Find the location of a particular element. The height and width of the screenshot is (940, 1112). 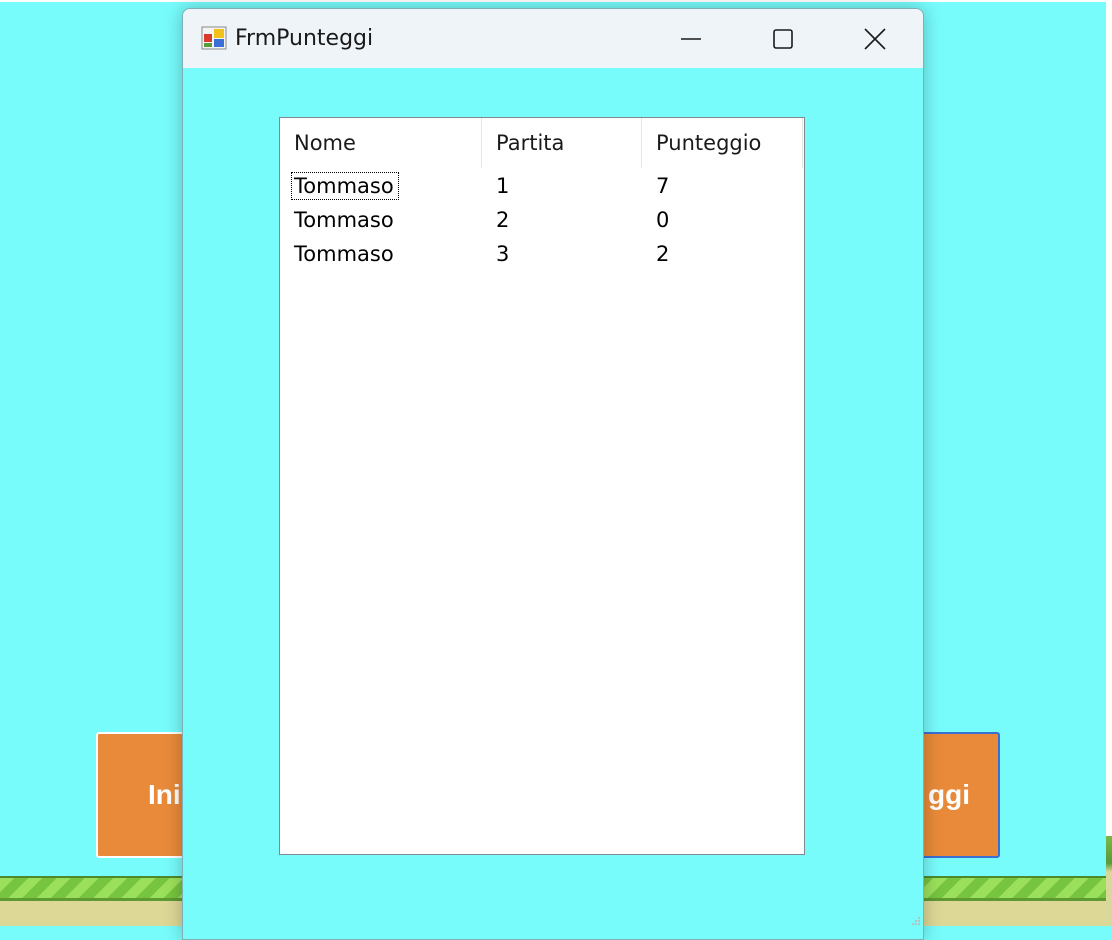

close-icon is located at coordinates (875, 38).